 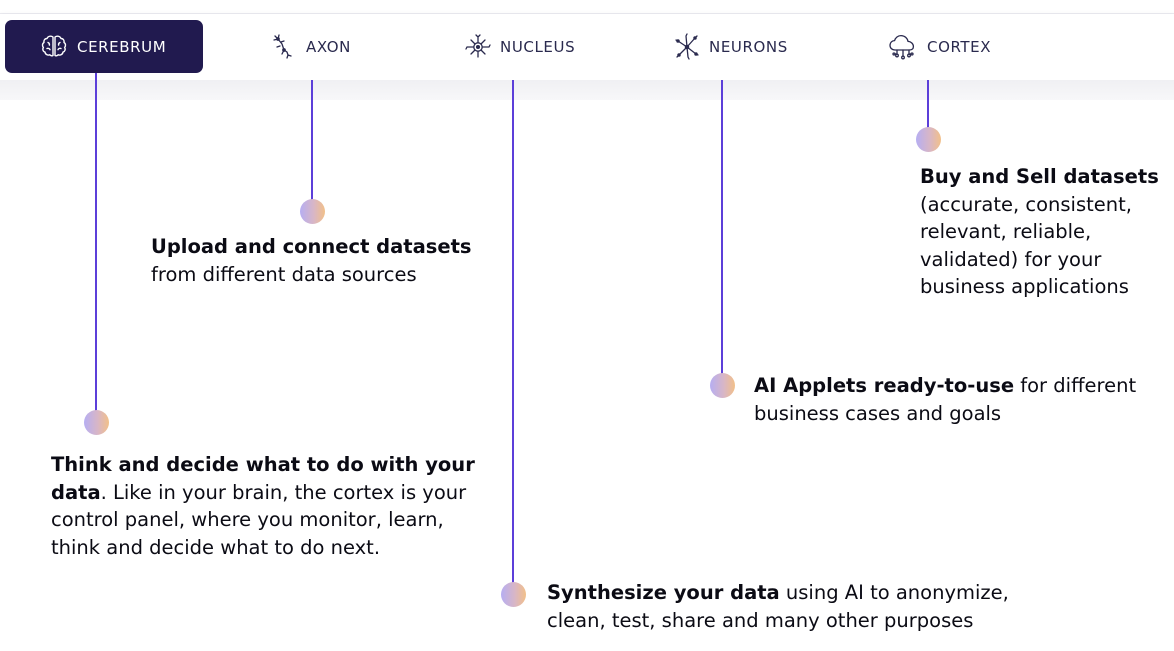 I want to click on neurons-dot, so click(x=722, y=385).